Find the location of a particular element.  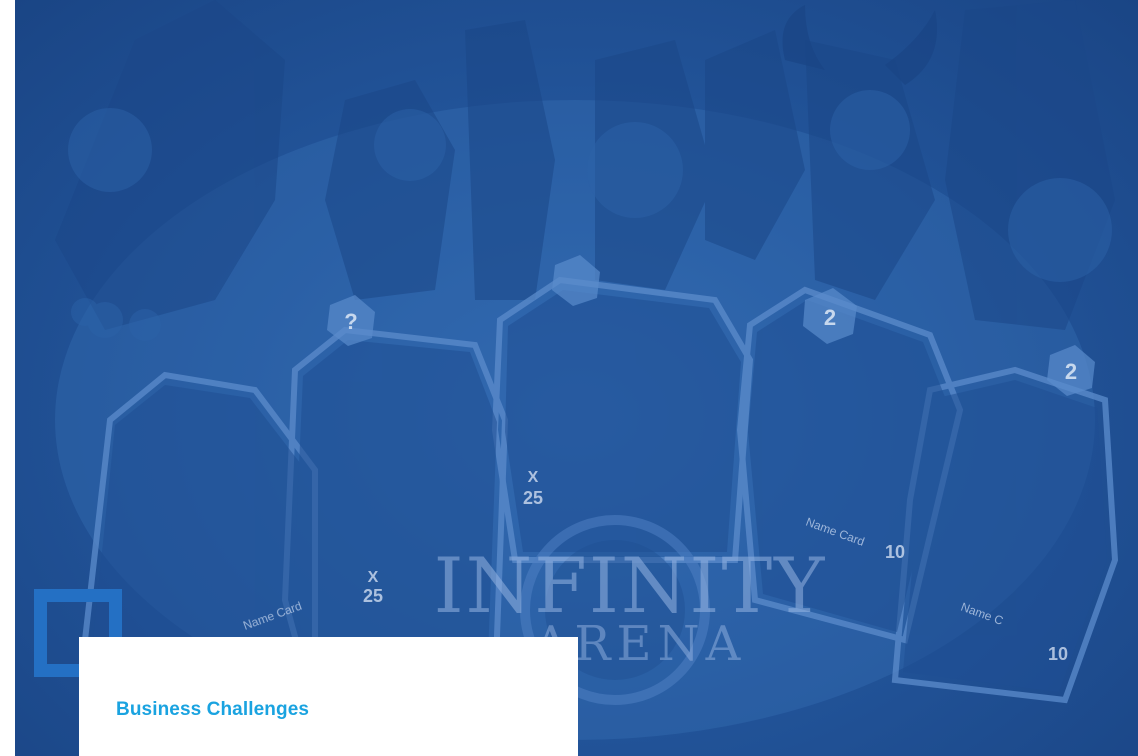

content-card: Business Challenges is located at coordinates (328, 696).